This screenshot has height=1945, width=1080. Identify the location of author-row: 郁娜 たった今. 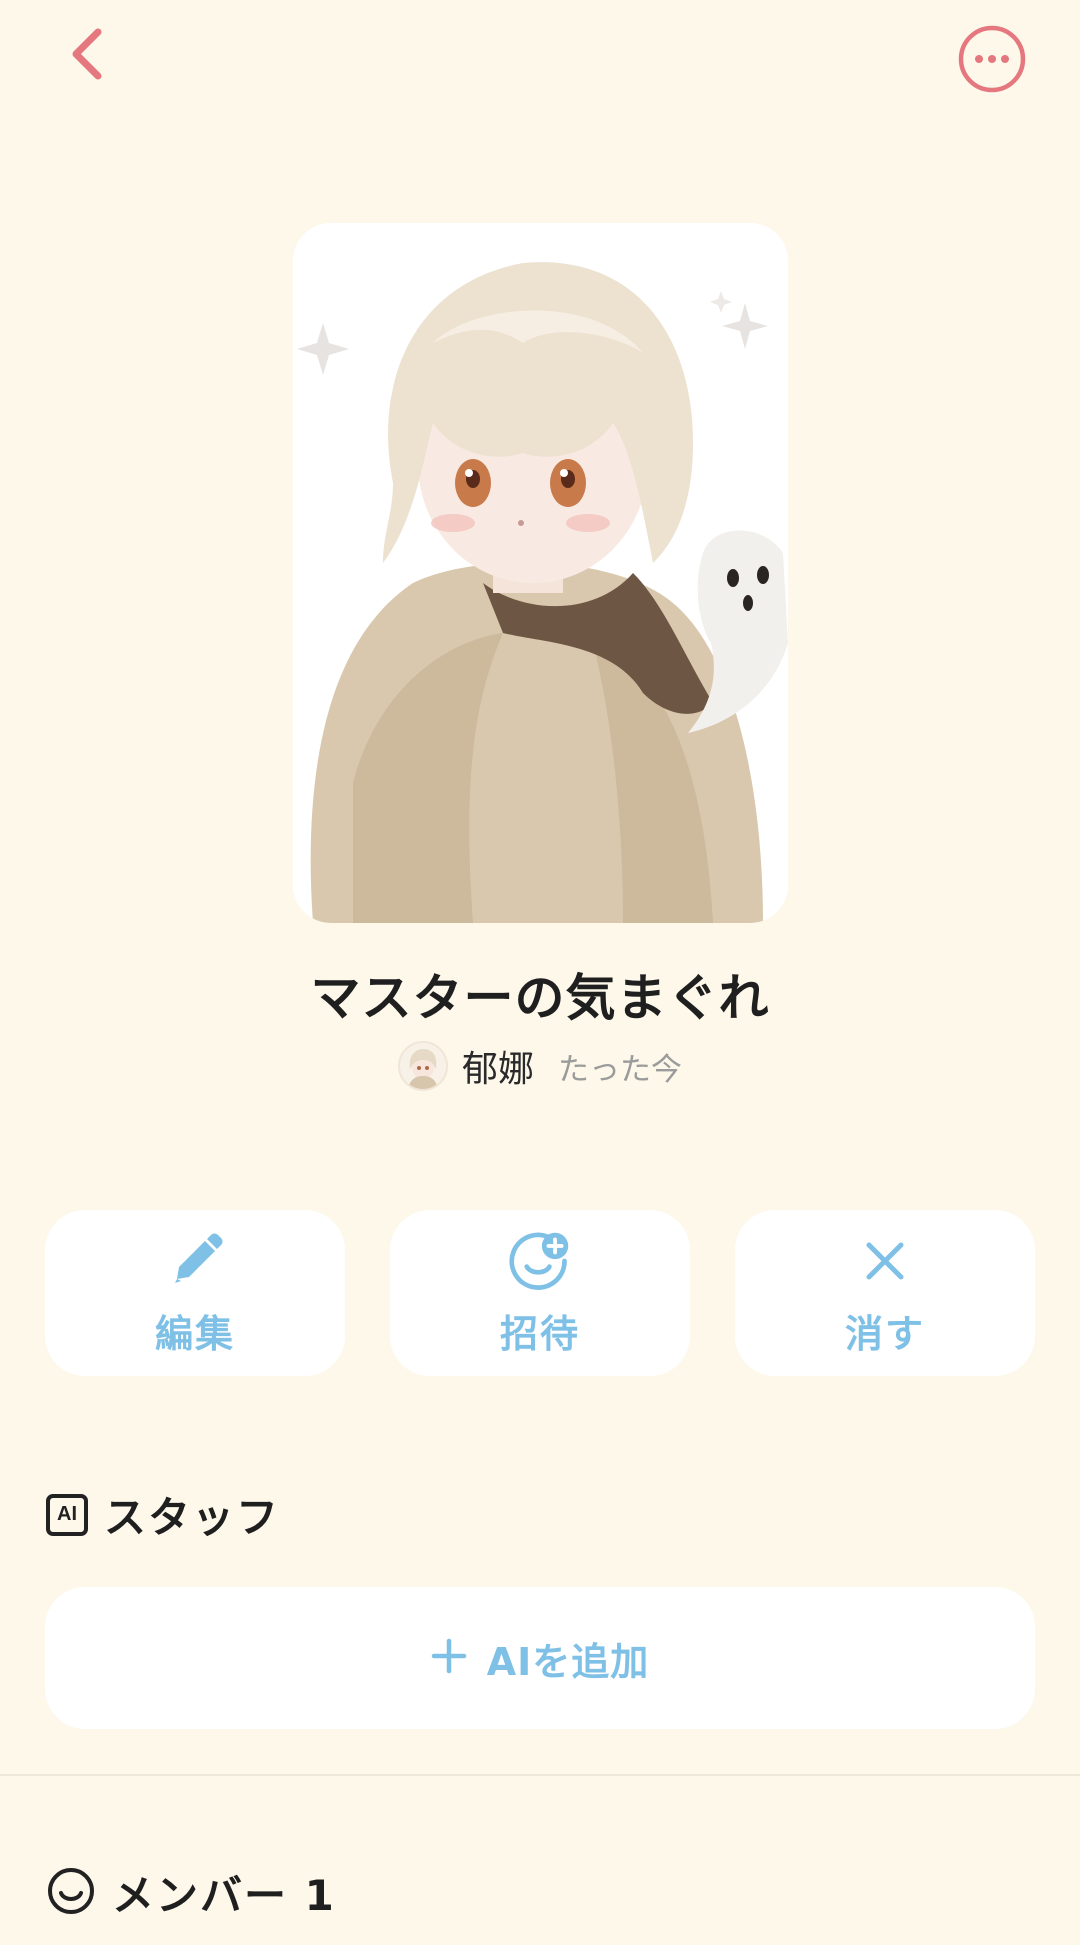
(540, 1066).